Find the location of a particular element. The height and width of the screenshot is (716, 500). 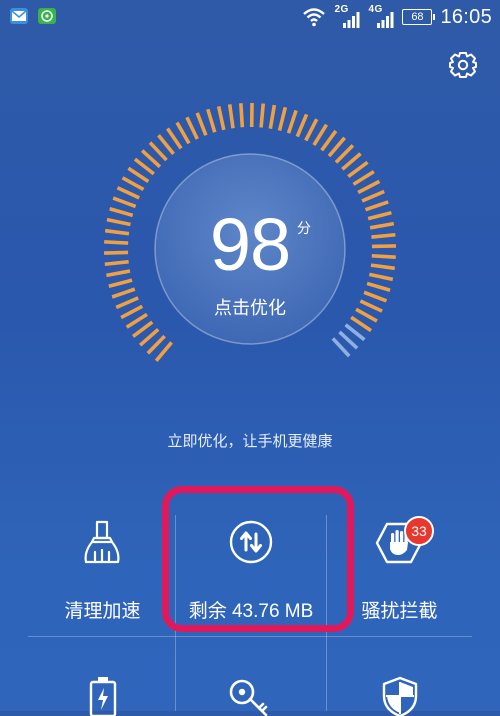

gear-icon is located at coordinates (463, 65).